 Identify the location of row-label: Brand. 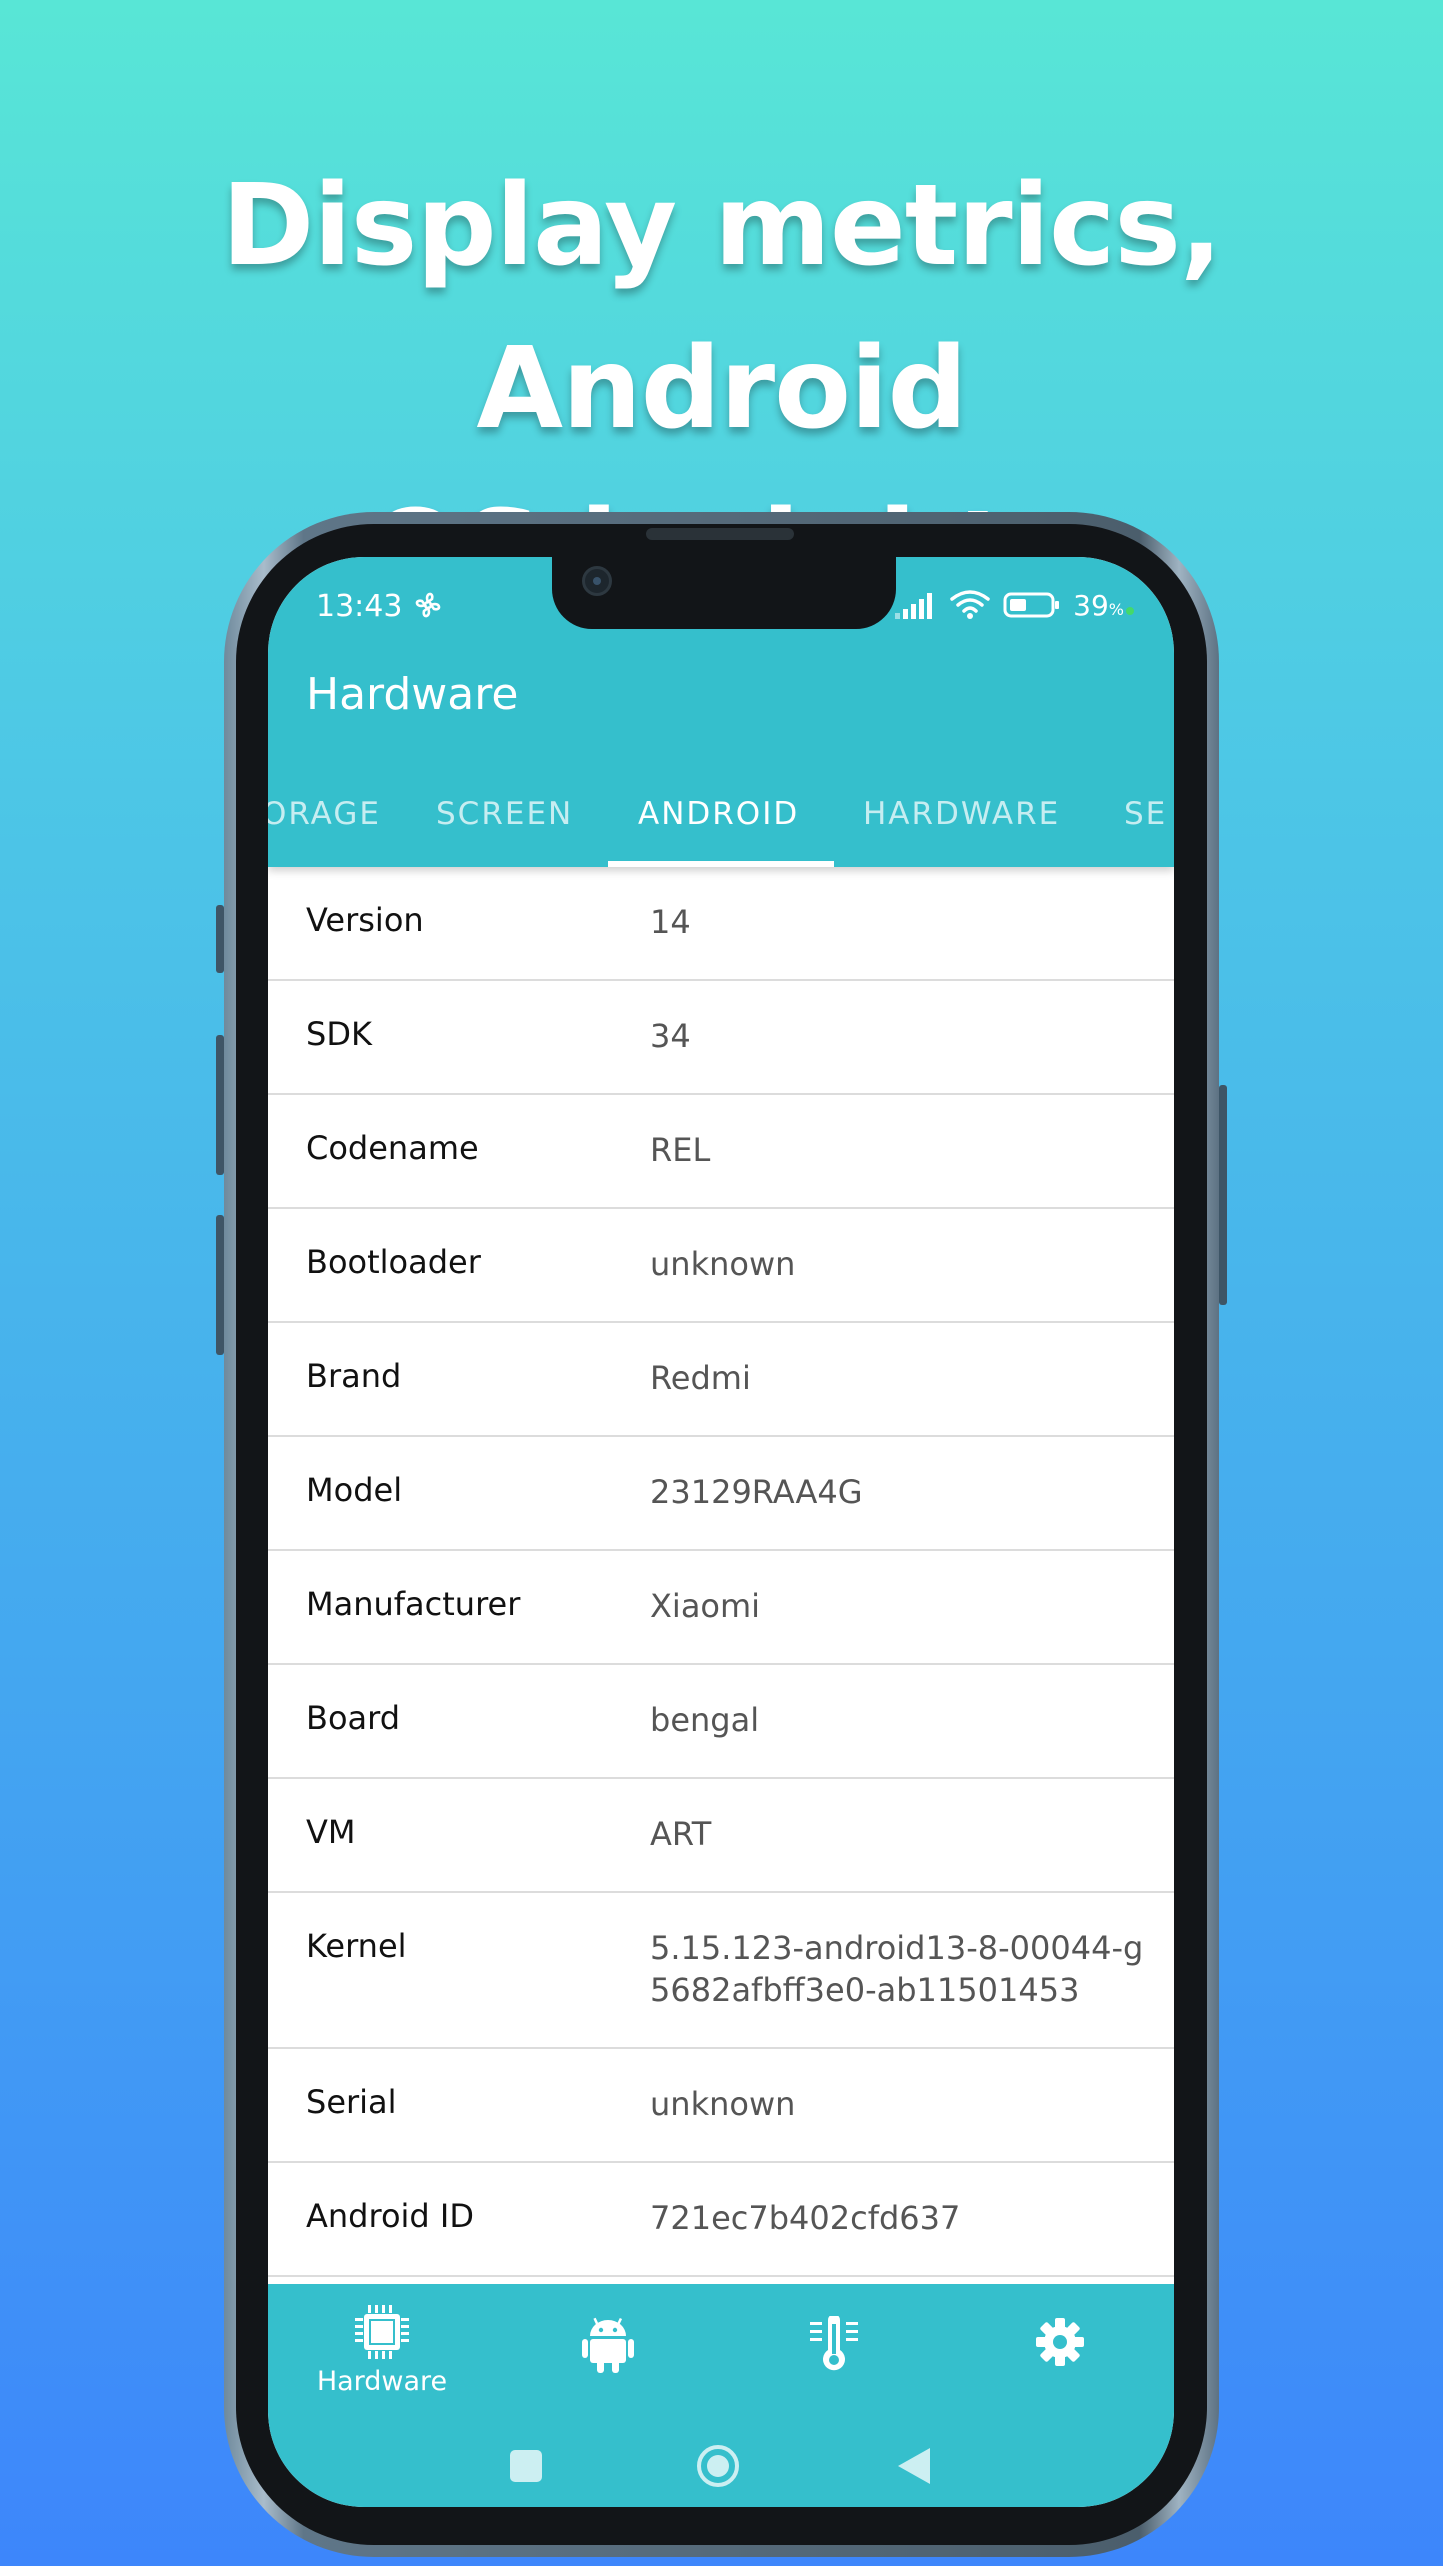
(354, 1376).